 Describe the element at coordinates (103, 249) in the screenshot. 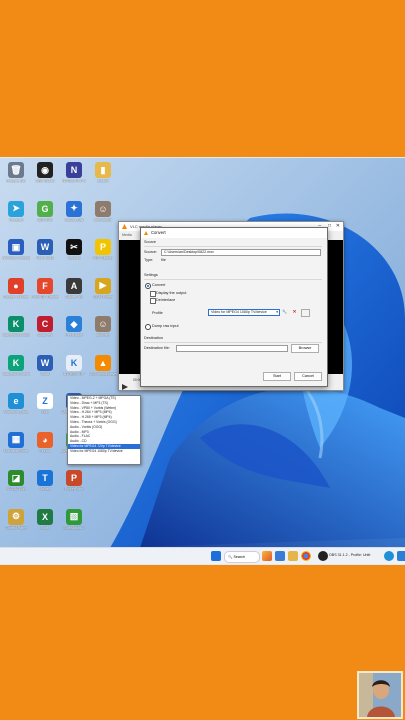

I see `desktop-icon: P PDF Reader` at that location.